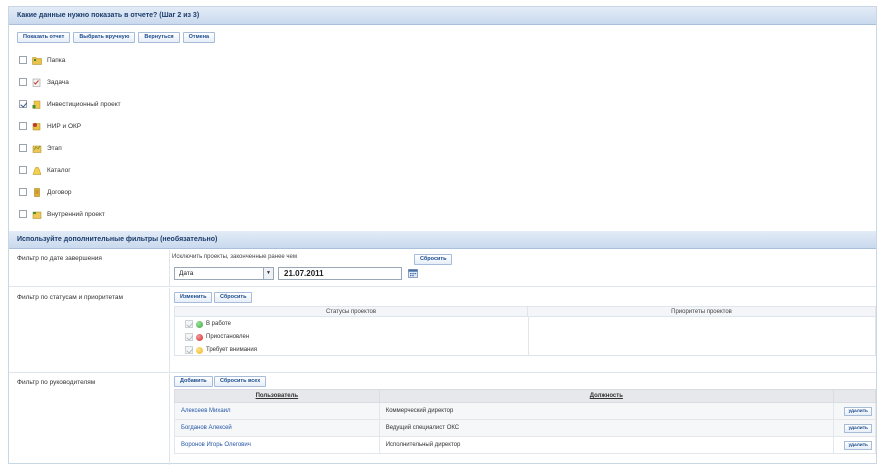  What do you see at coordinates (208, 324) in the screenshot?
I see `status-item-in-progress: В работе` at bounding box center [208, 324].